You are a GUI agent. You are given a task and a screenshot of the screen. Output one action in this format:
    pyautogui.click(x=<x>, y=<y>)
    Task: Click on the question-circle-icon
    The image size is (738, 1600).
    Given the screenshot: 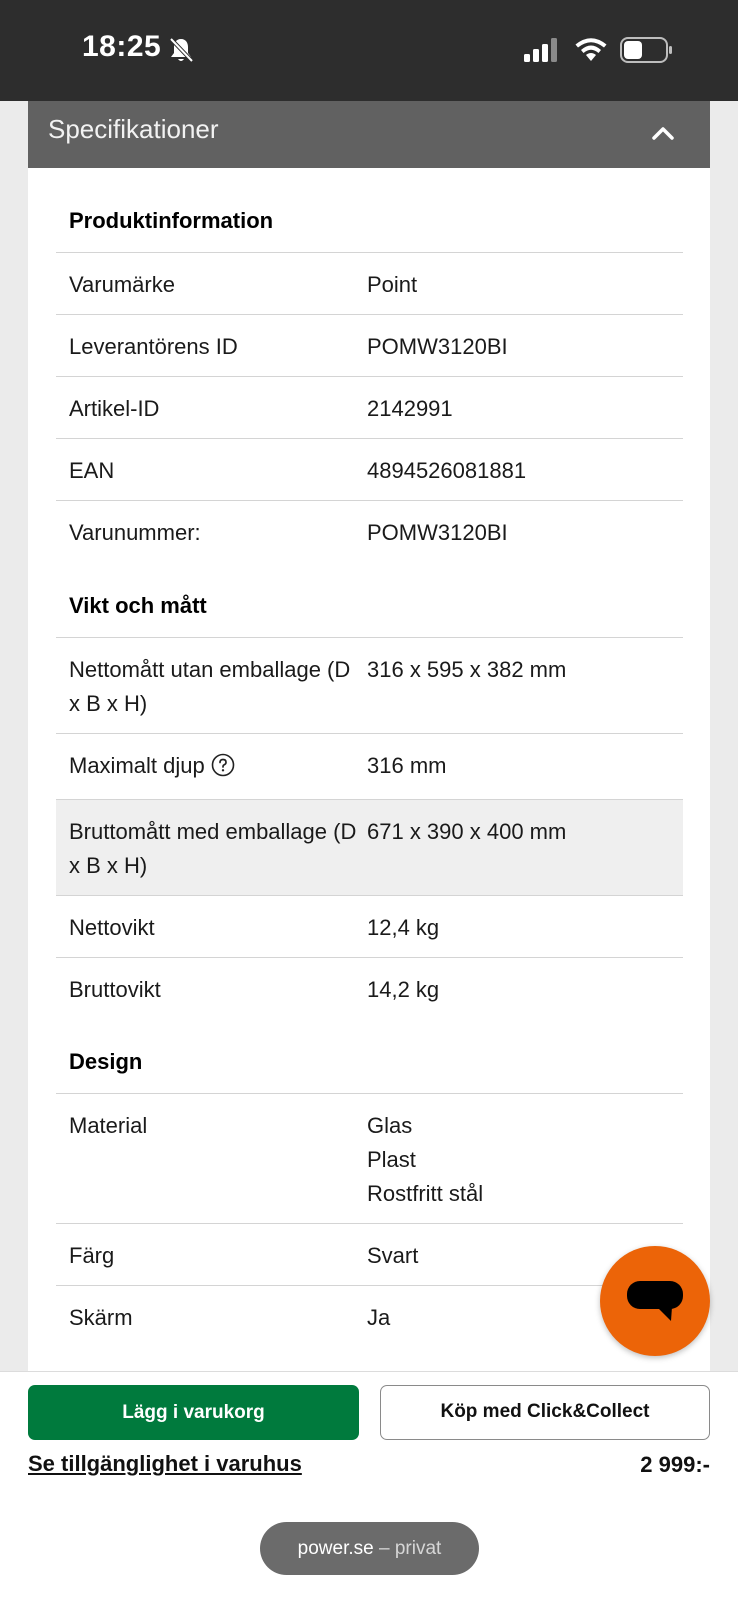 What is the action you would take?
    pyautogui.click(x=223, y=765)
    